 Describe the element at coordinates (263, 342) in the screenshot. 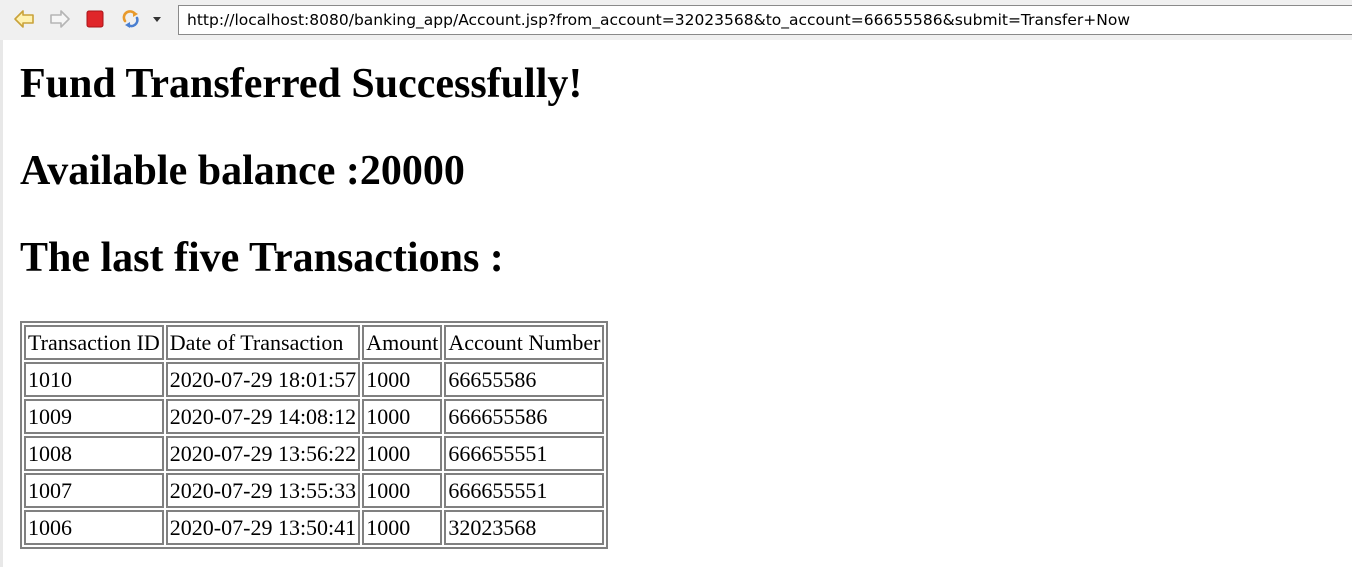

I see `header-date: Date of Transaction` at that location.